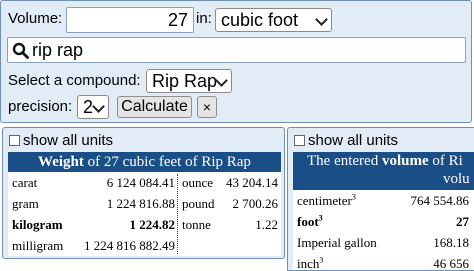 The height and width of the screenshot is (271, 474). I want to click on unit-name: ounce, so click(198, 182).